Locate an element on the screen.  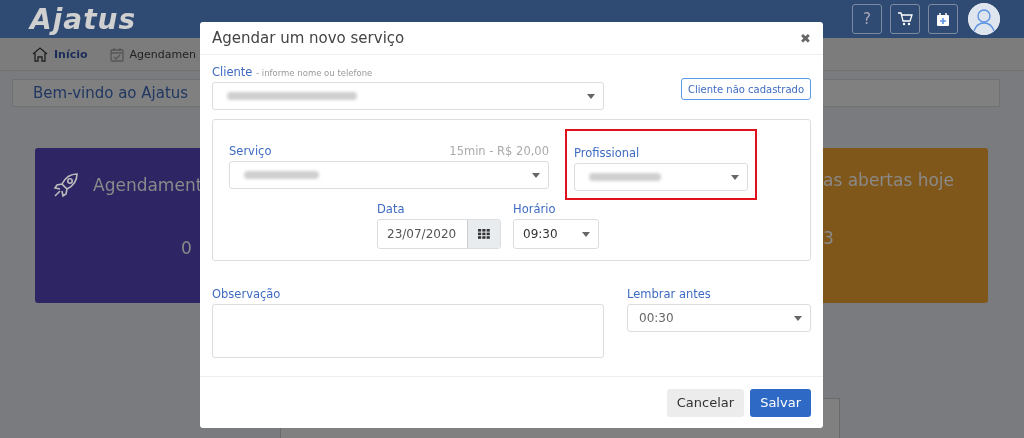
card-value: 3 is located at coordinates (829, 238).